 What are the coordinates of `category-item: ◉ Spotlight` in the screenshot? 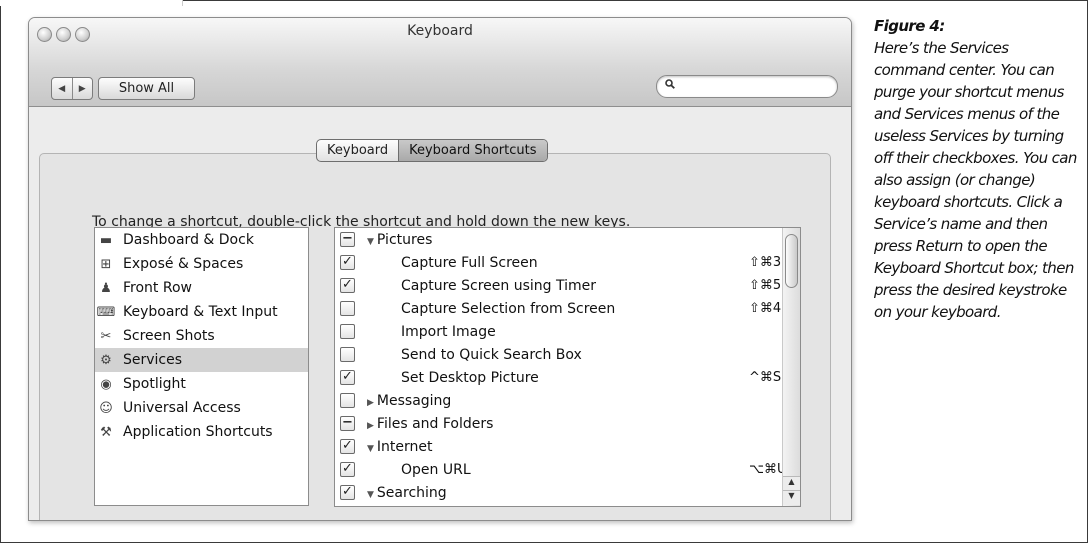 It's located at (201, 384).